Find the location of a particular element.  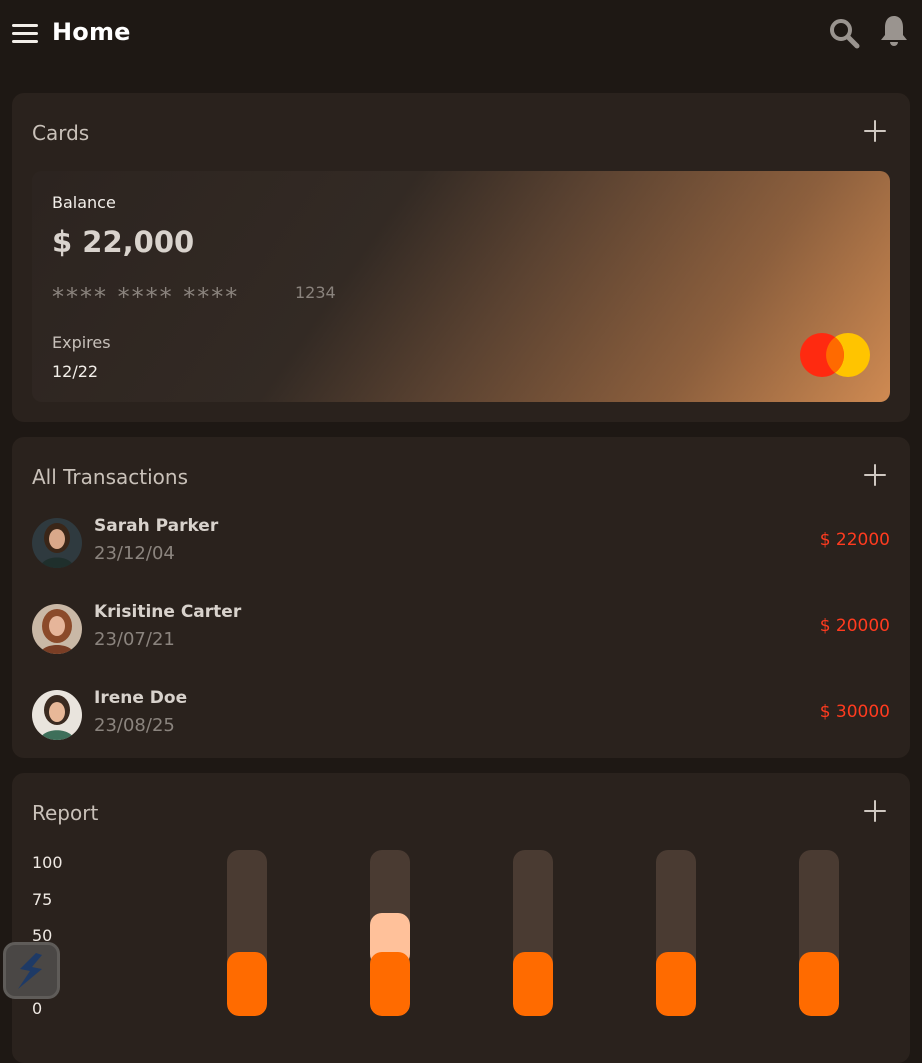

mastercard-logo-icon is located at coordinates (835, 355).